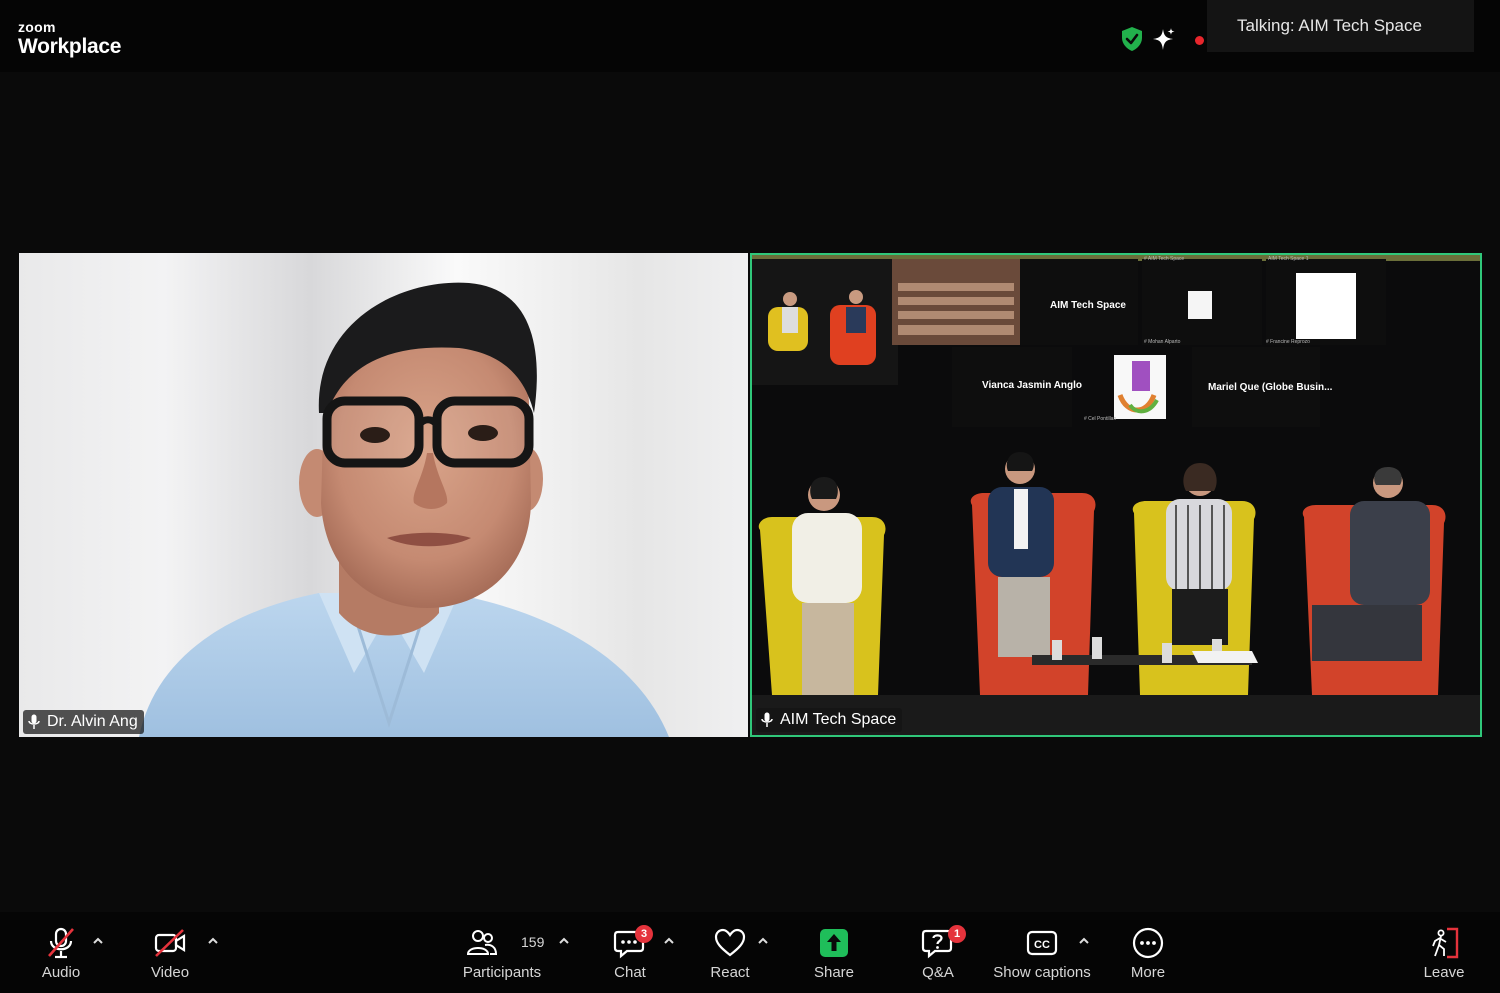 The width and height of the screenshot is (1500, 993). What do you see at coordinates (61, 972) in the screenshot?
I see `audio-label: Audio` at bounding box center [61, 972].